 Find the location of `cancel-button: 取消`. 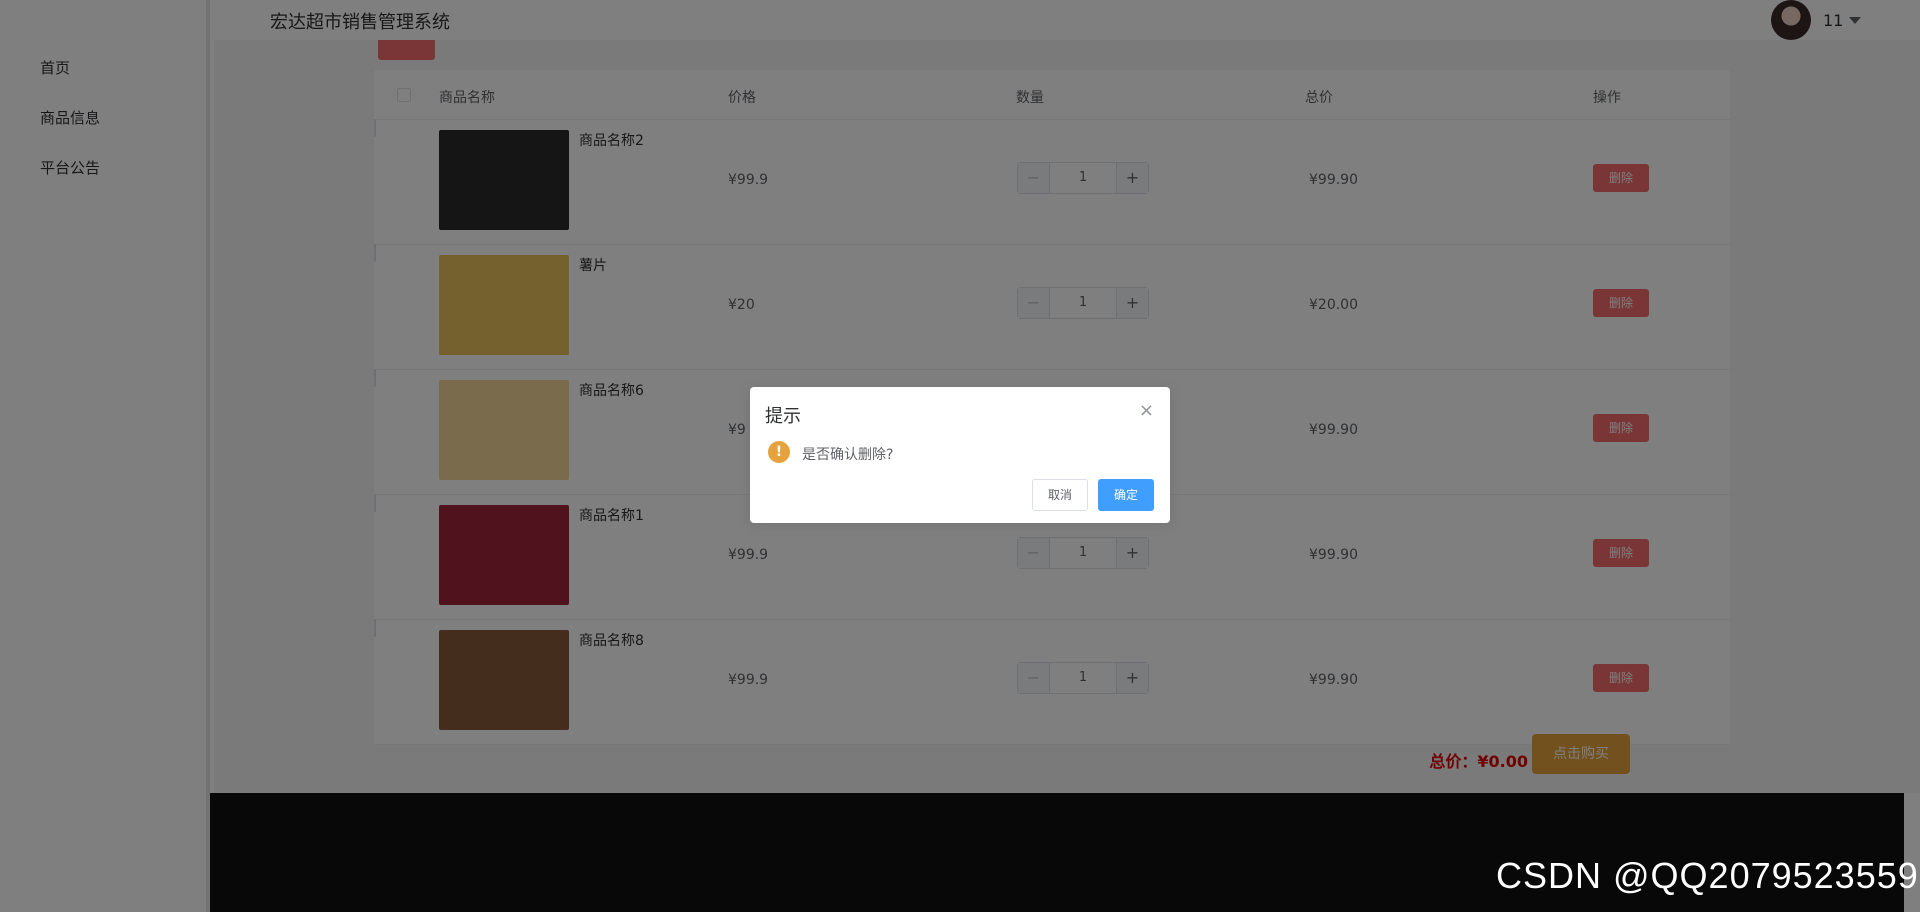

cancel-button: 取消 is located at coordinates (1060, 495).